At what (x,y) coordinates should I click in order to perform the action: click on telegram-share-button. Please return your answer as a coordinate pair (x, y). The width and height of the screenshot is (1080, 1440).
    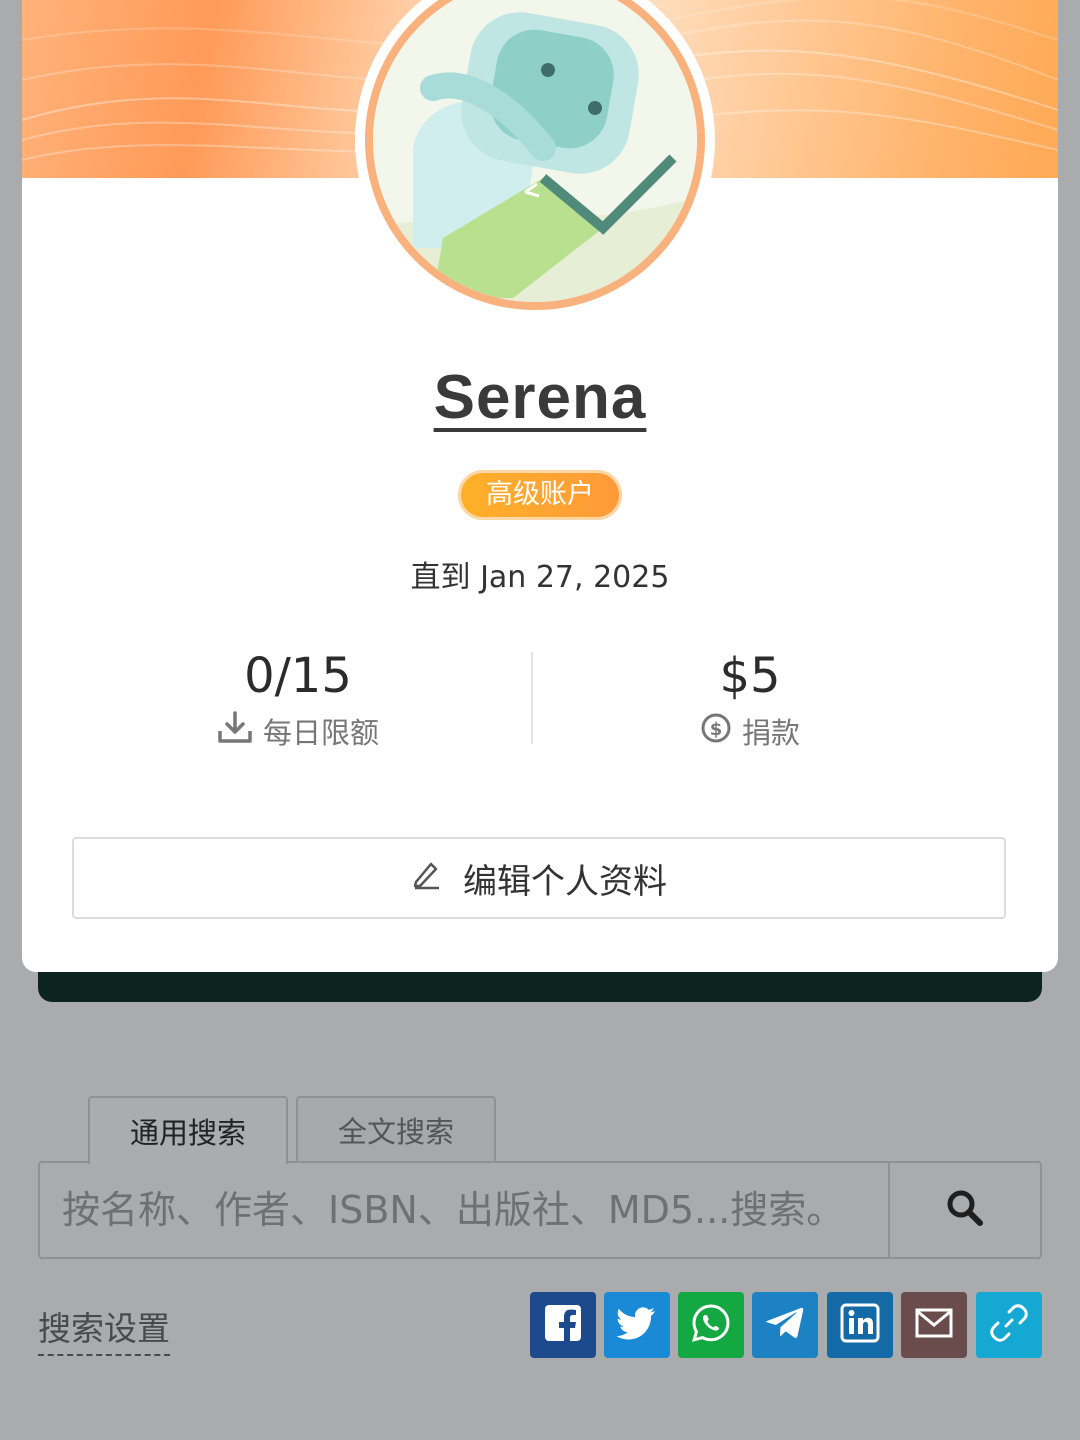
    Looking at the image, I should click on (785, 1325).